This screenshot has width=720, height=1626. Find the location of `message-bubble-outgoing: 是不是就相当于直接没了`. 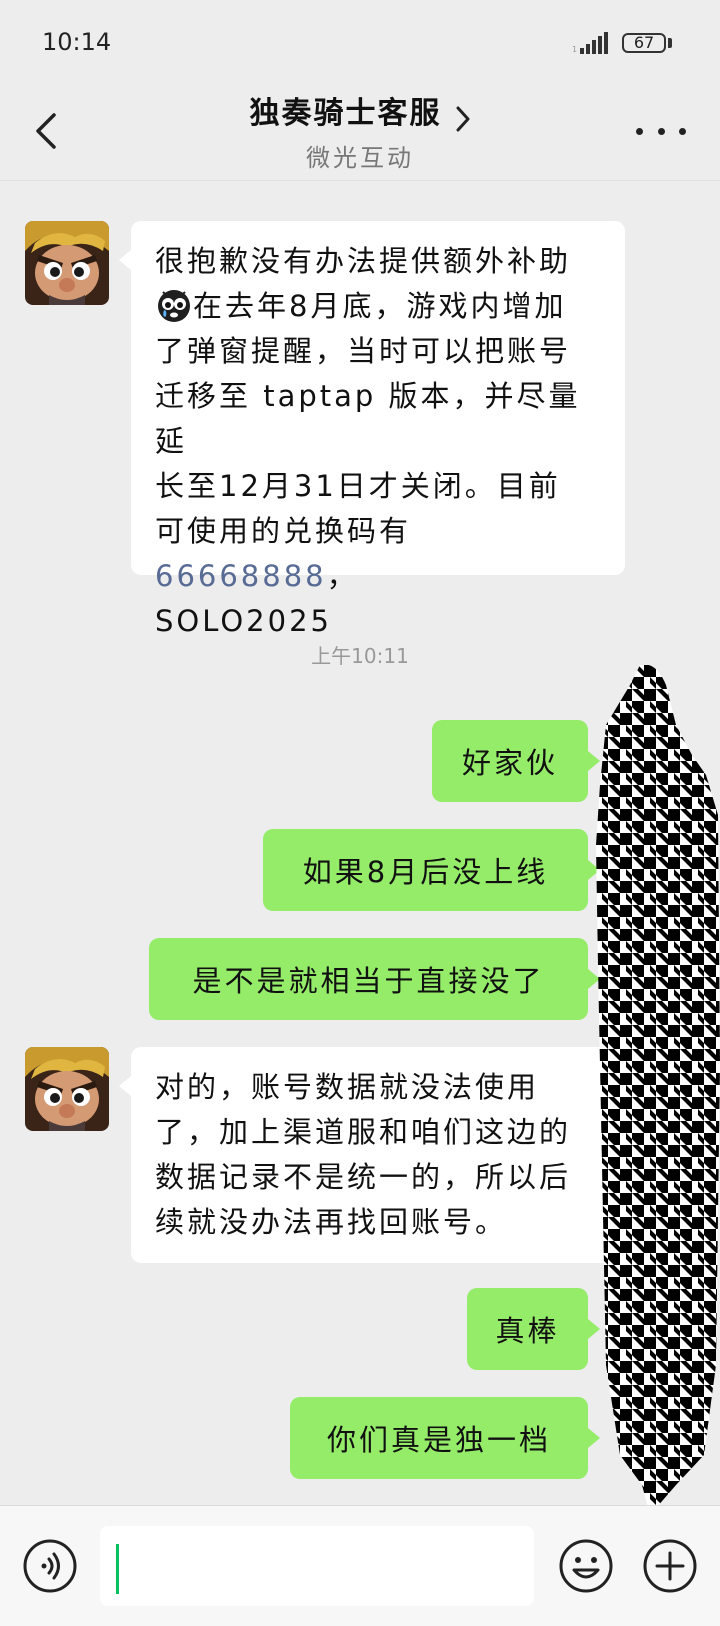

message-bubble-outgoing: 是不是就相当于直接没了 is located at coordinates (368, 979).